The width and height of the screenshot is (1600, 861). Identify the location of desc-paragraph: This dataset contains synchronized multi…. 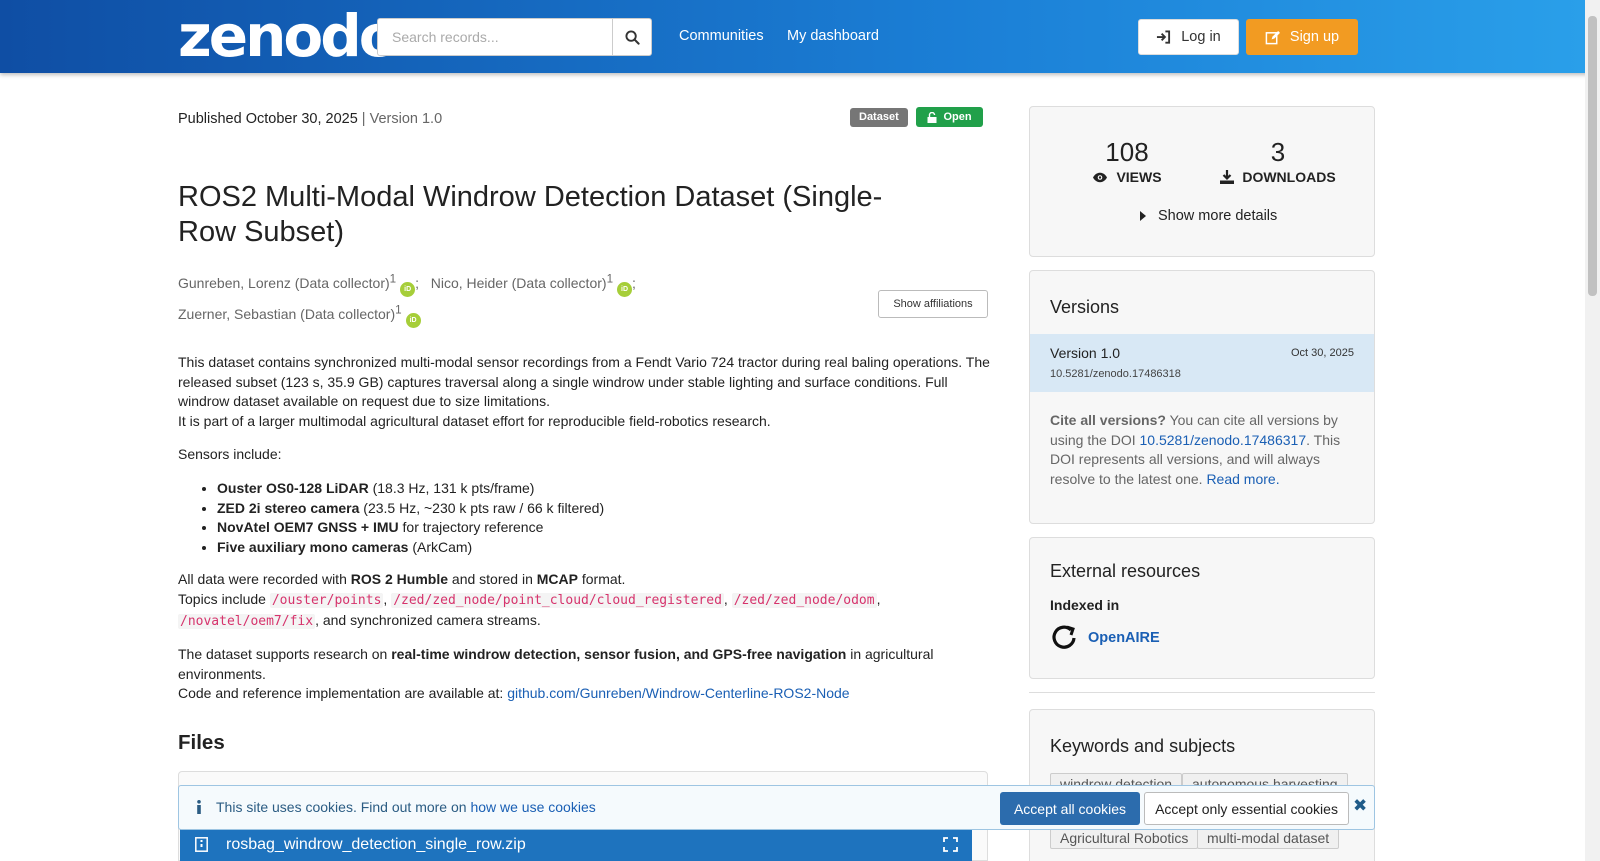
(584, 382).